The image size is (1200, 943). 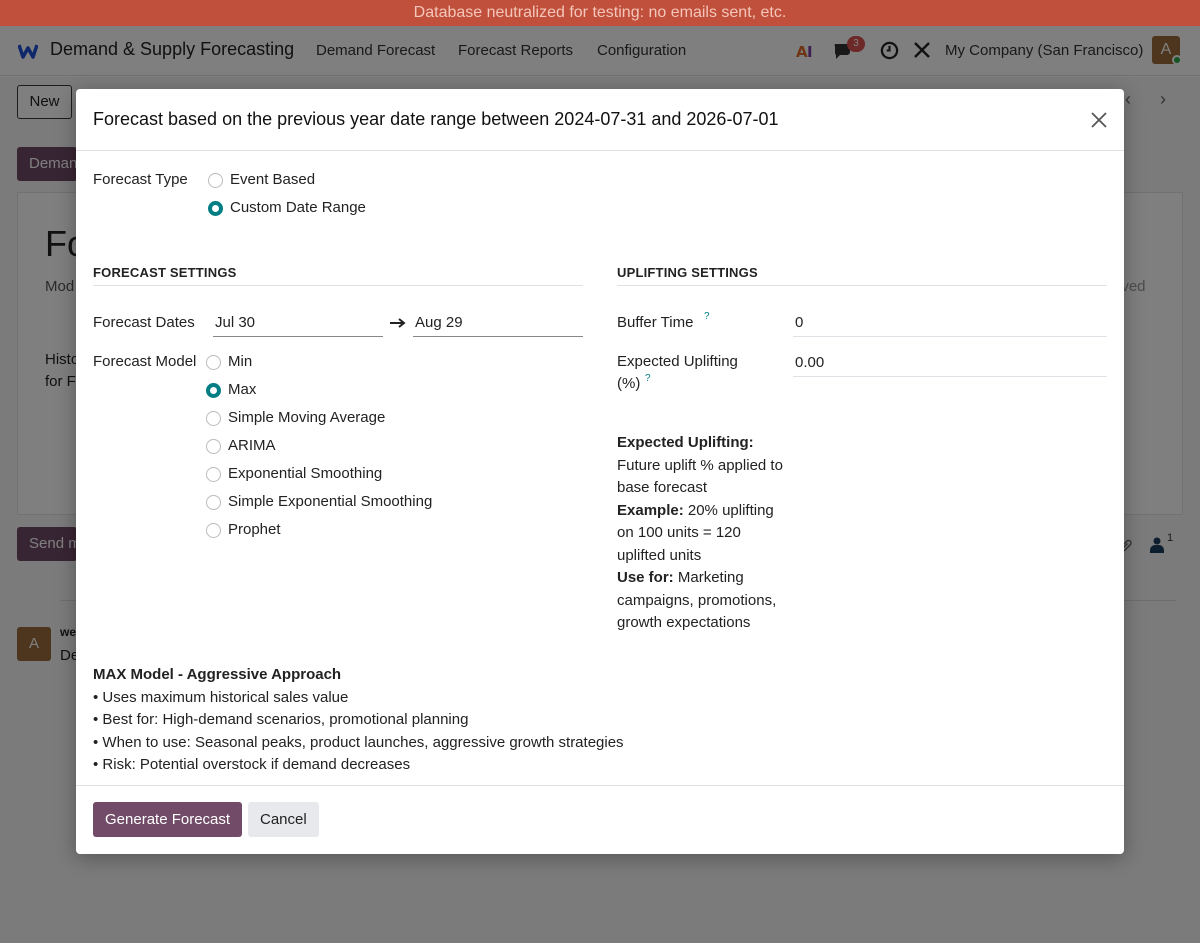 I want to click on uplifting-settings-title: UPLIFTING SETTINGS, so click(x=687, y=272).